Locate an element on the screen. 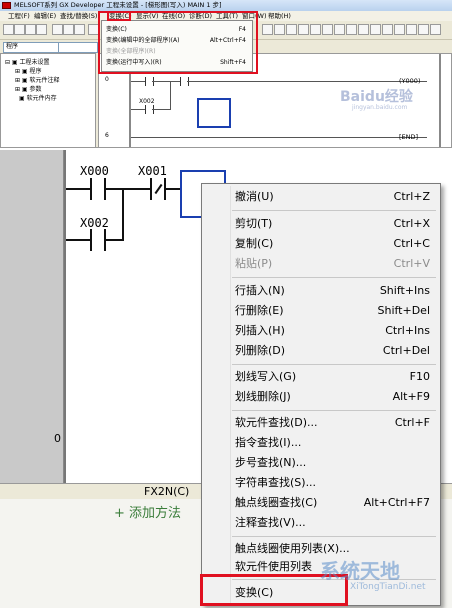  menu-item-line-delete: 划线删除(J) Alt+F9 is located at coordinates (321, 397).